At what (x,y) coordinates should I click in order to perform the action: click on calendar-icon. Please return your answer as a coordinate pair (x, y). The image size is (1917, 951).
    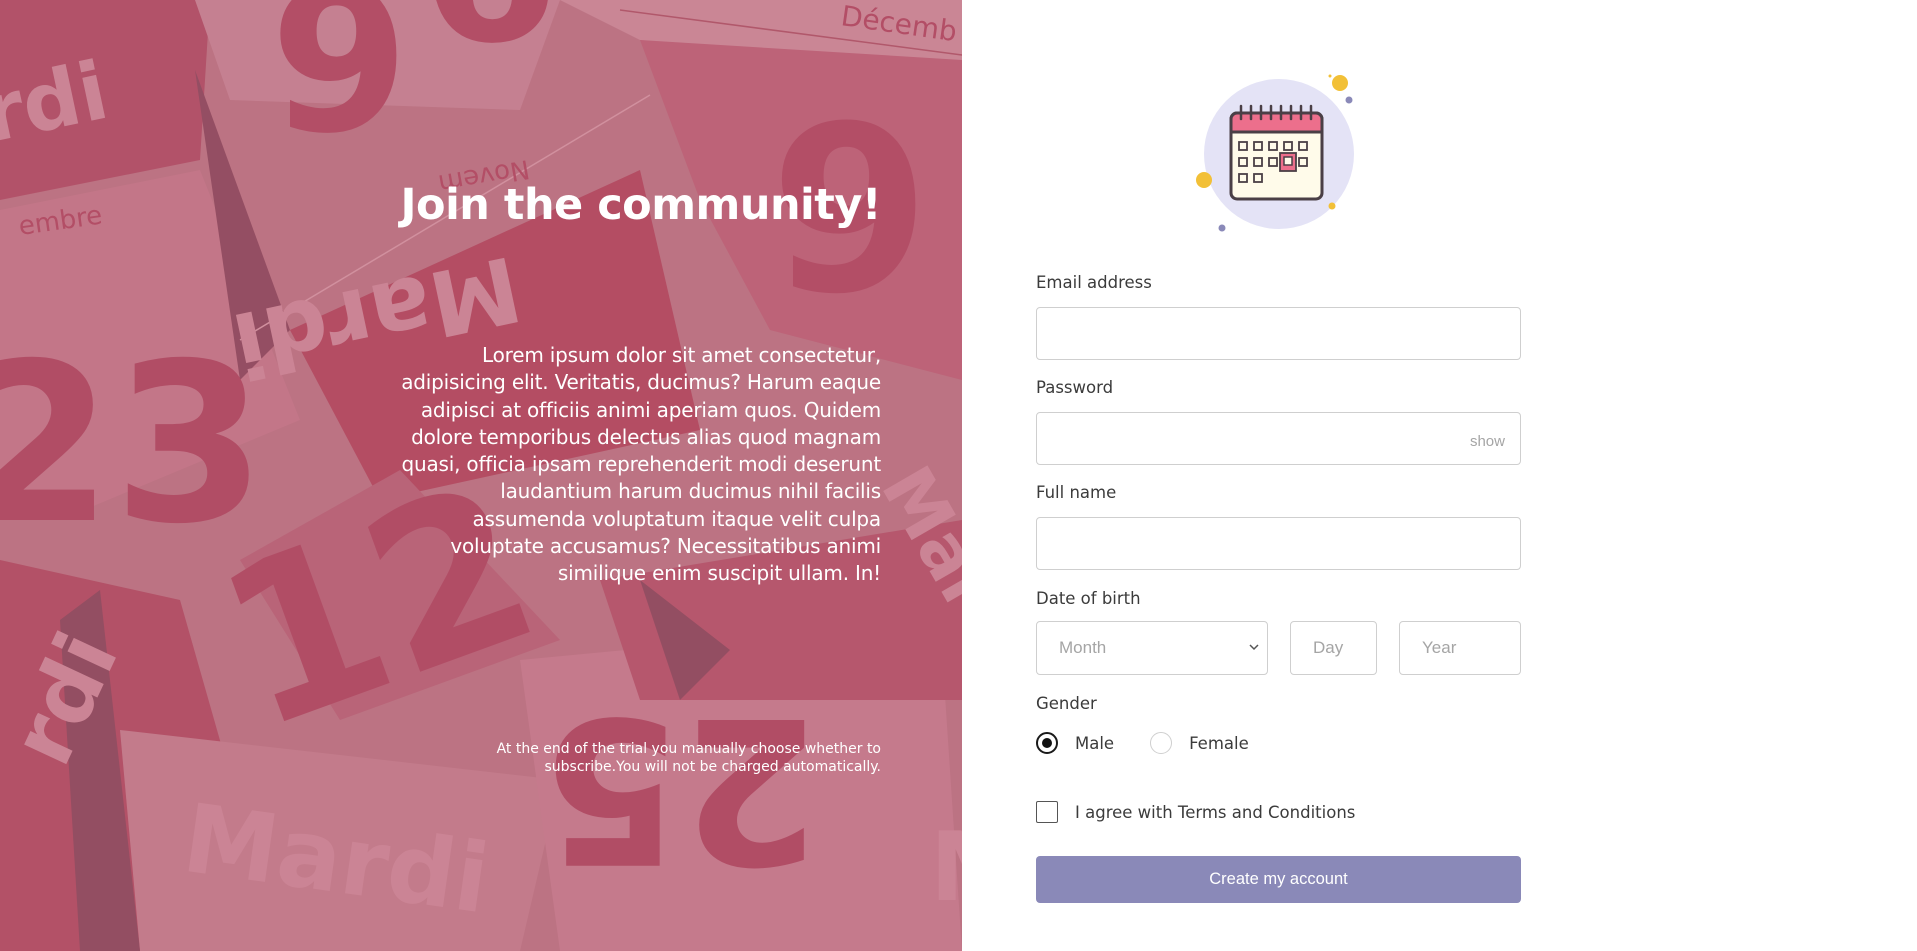
    Looking at the image, I should click on (1275, 153).